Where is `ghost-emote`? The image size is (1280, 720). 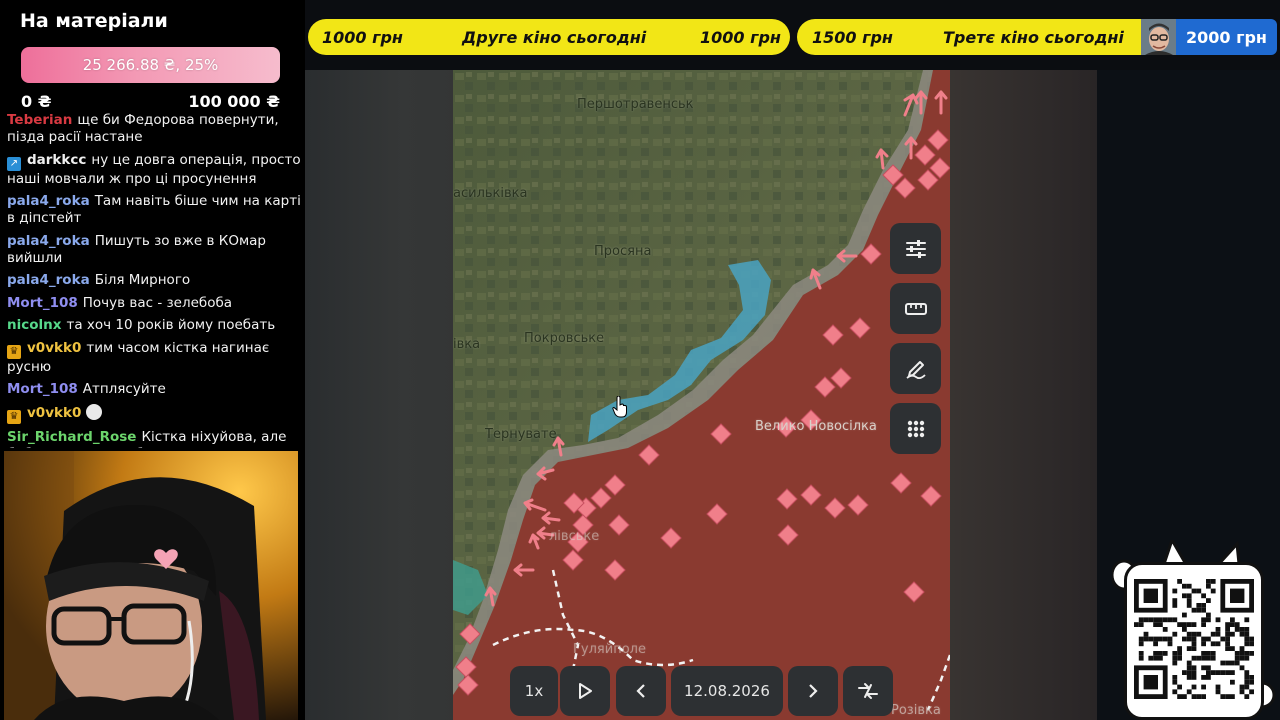 ghost-emote is located at coordinates (94, 411).